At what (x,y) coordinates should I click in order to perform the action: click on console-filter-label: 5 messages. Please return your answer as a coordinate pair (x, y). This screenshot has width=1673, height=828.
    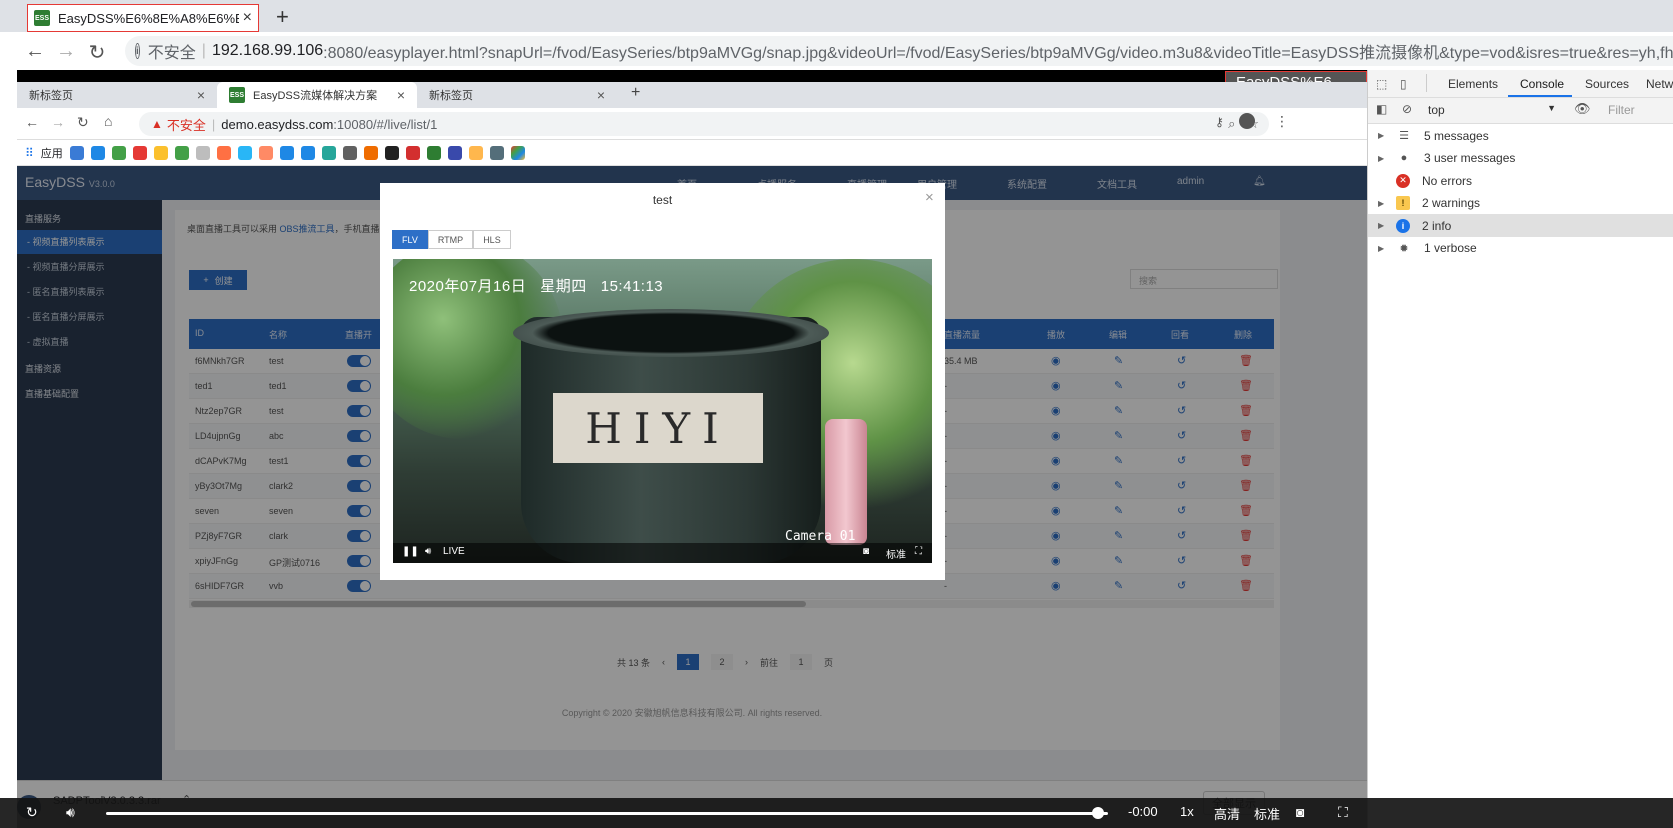
    Looking at the image, I should click on (1456, 135).